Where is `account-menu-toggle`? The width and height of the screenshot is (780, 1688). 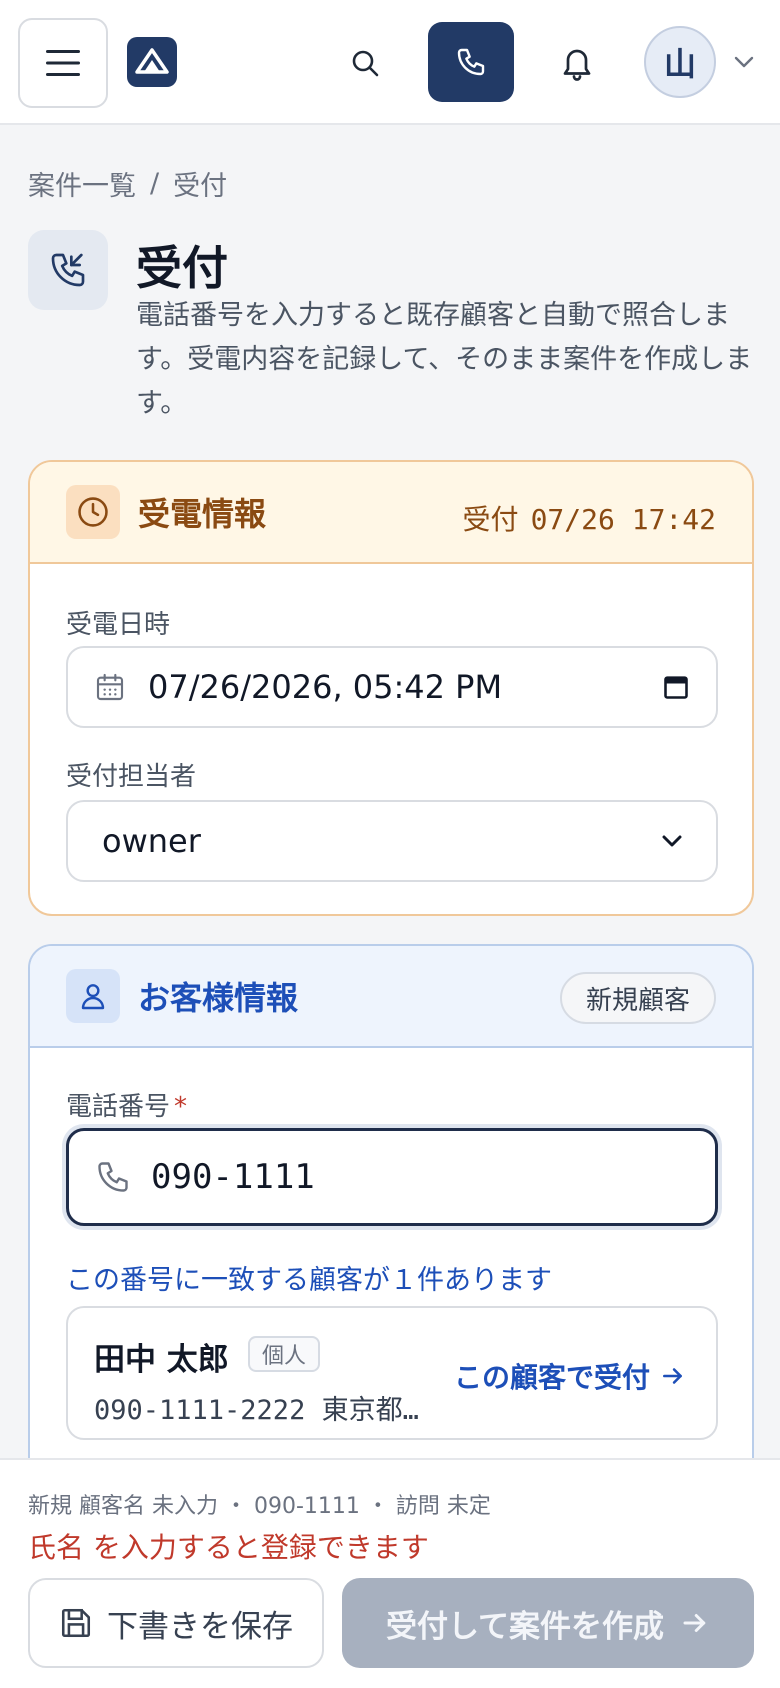
account-menu-toggle is located at coordinates (744, 62).